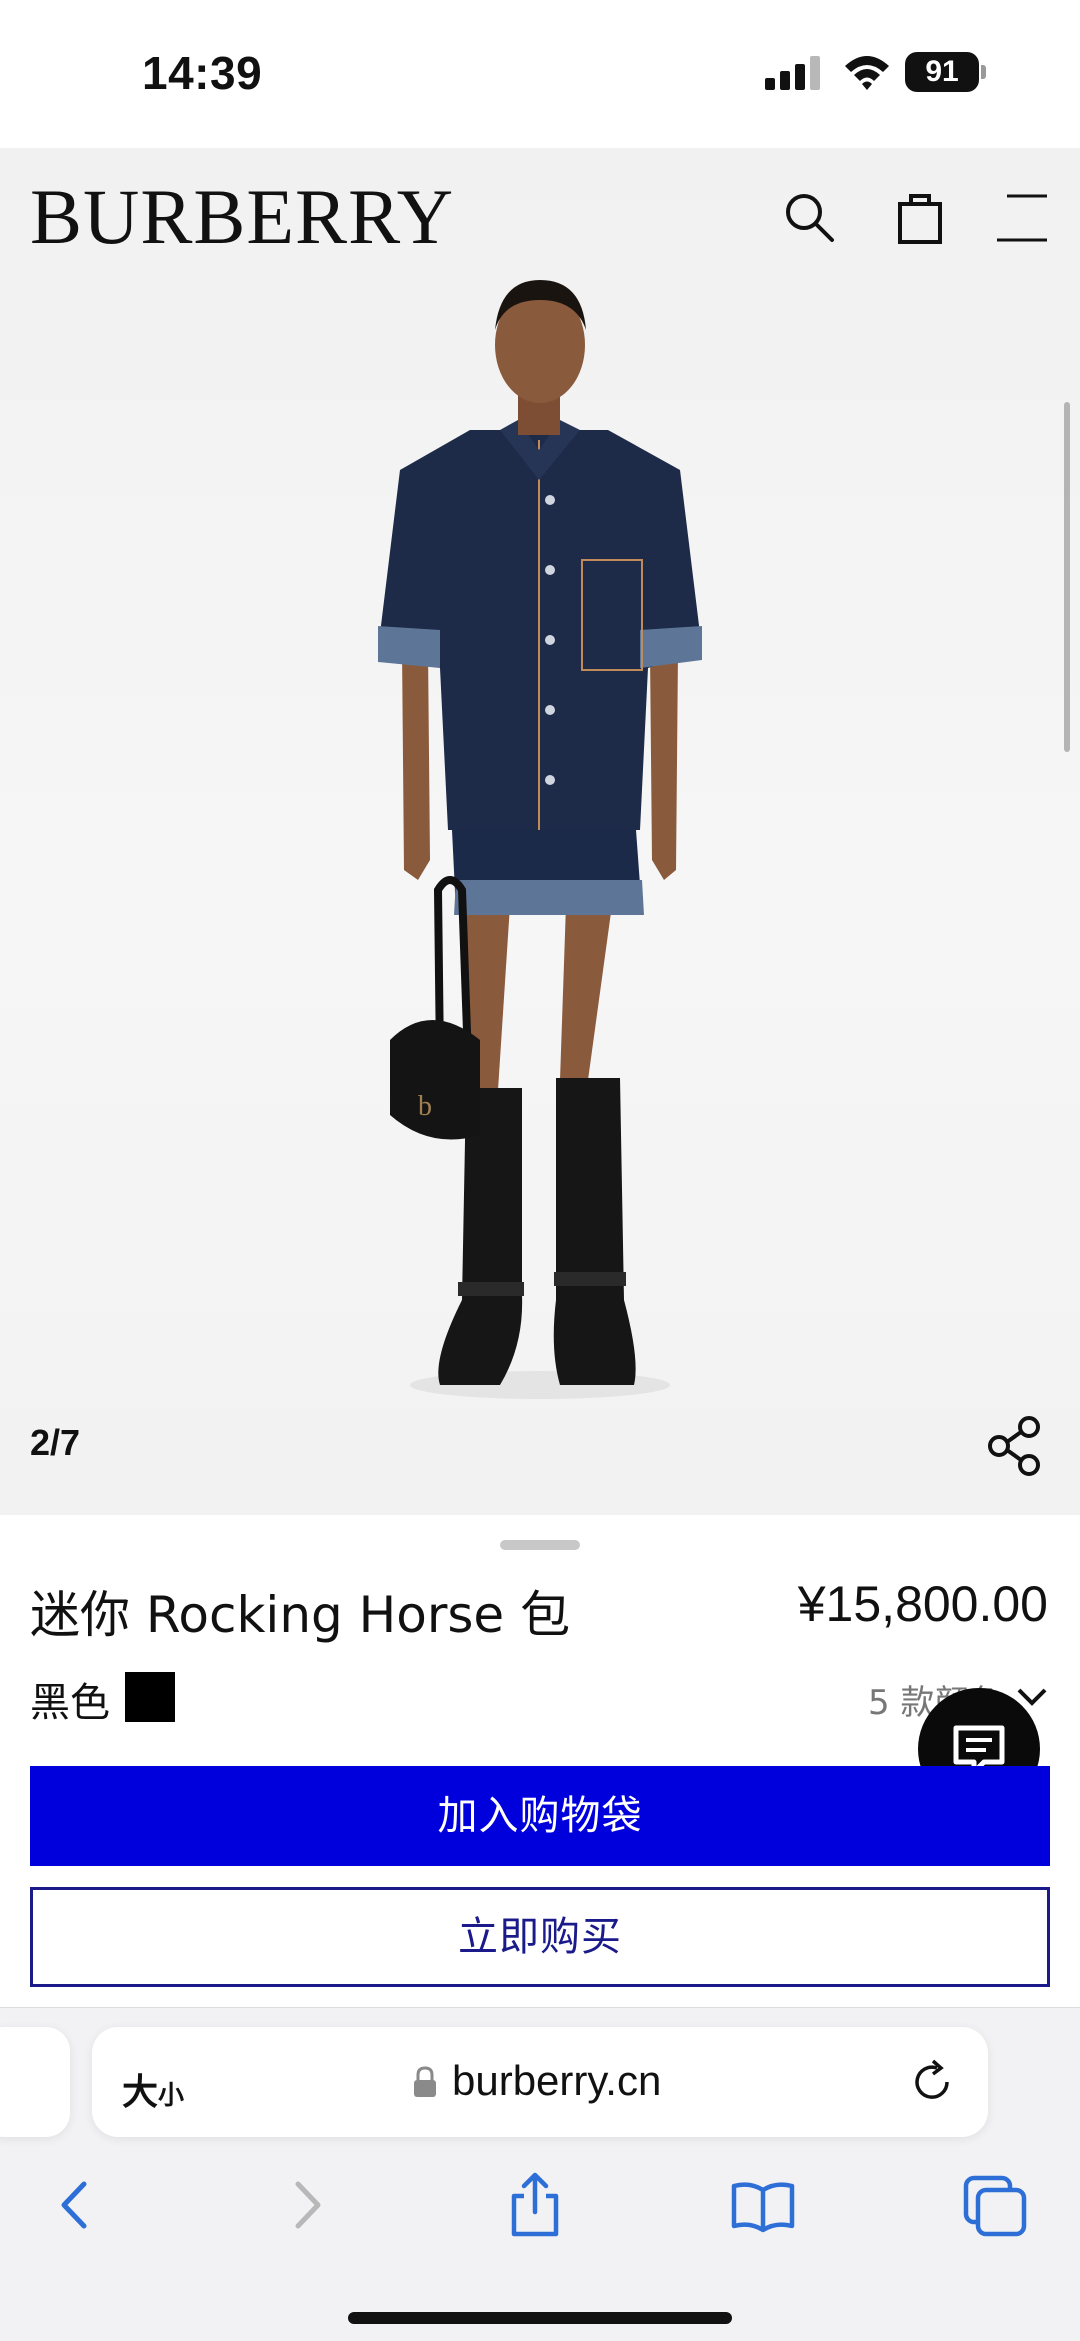  I want to click on svg-text: b, so click(425, 1106).